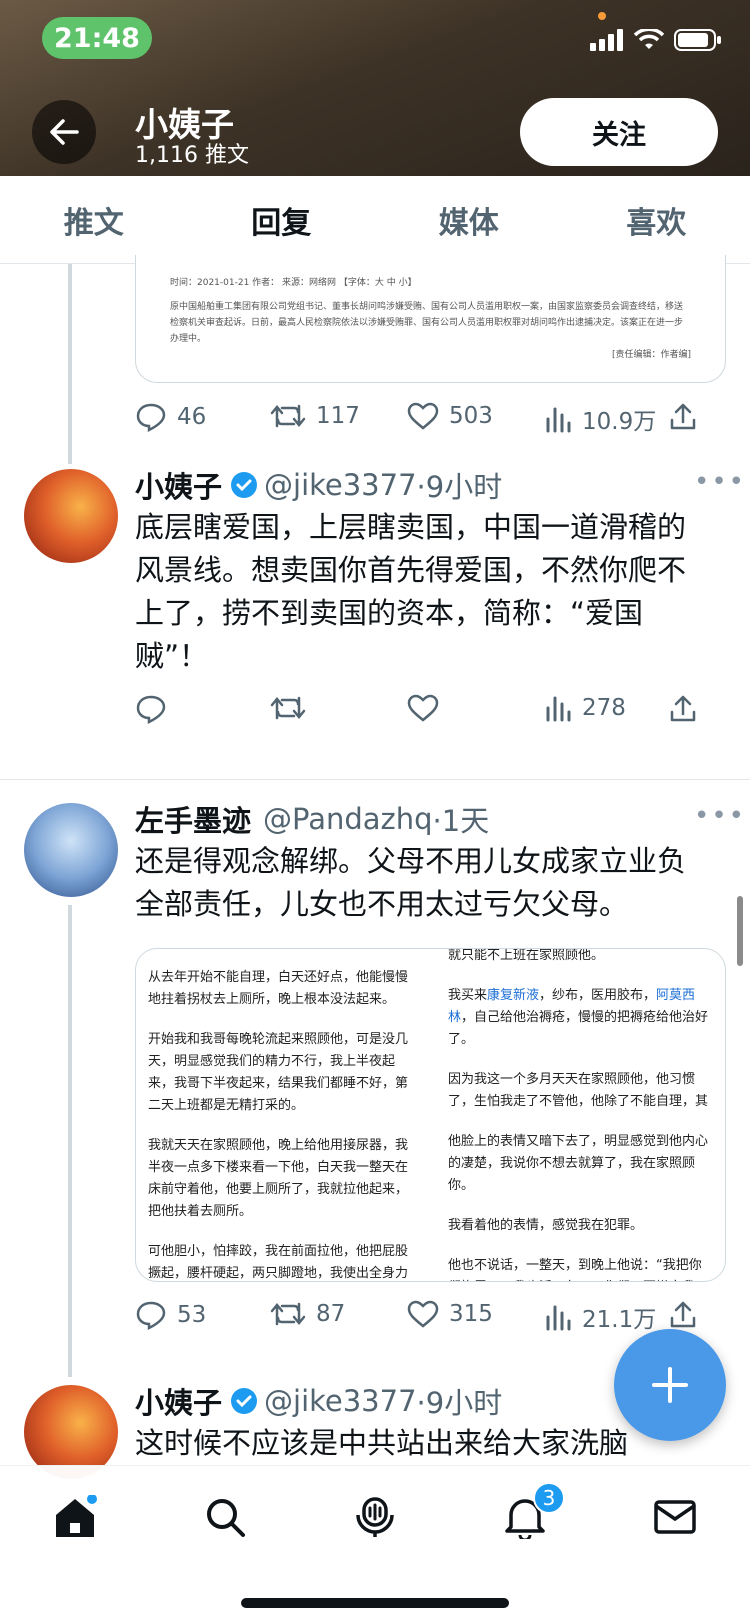  What do you see at coordinates (94, 219) in the screenshot?
I see `tab-tweets: 推文` at bounding box center [94, 219].